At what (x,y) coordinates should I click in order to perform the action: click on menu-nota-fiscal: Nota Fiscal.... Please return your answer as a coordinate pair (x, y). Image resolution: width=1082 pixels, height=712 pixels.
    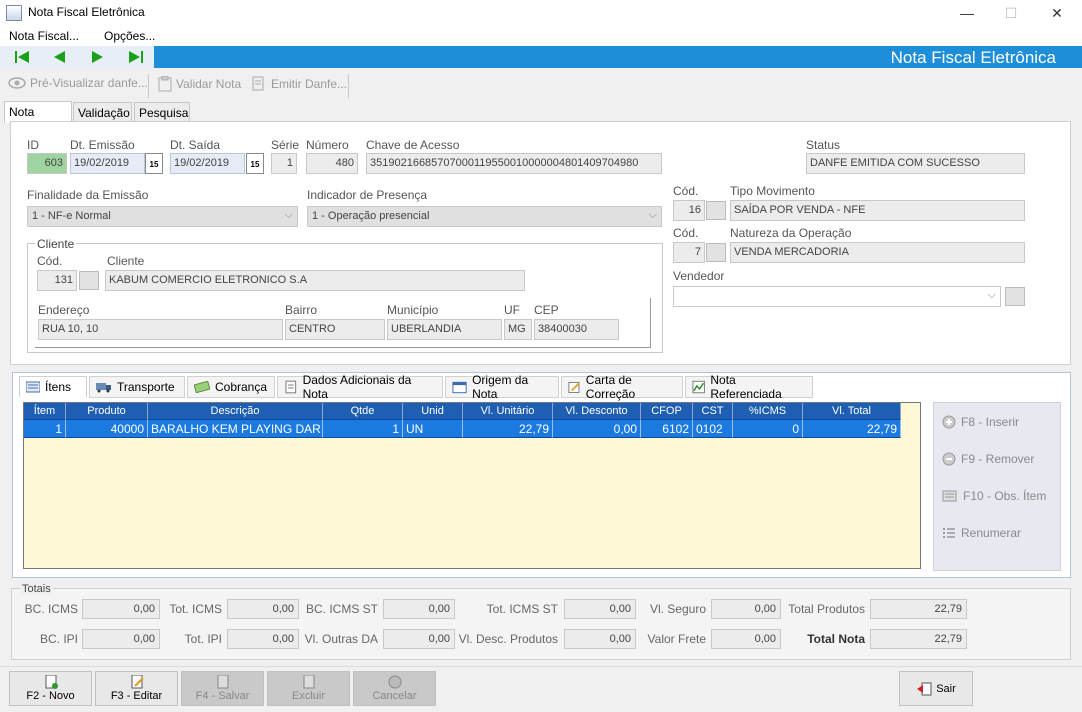
    Looking at the image, I should click on (44, 36).